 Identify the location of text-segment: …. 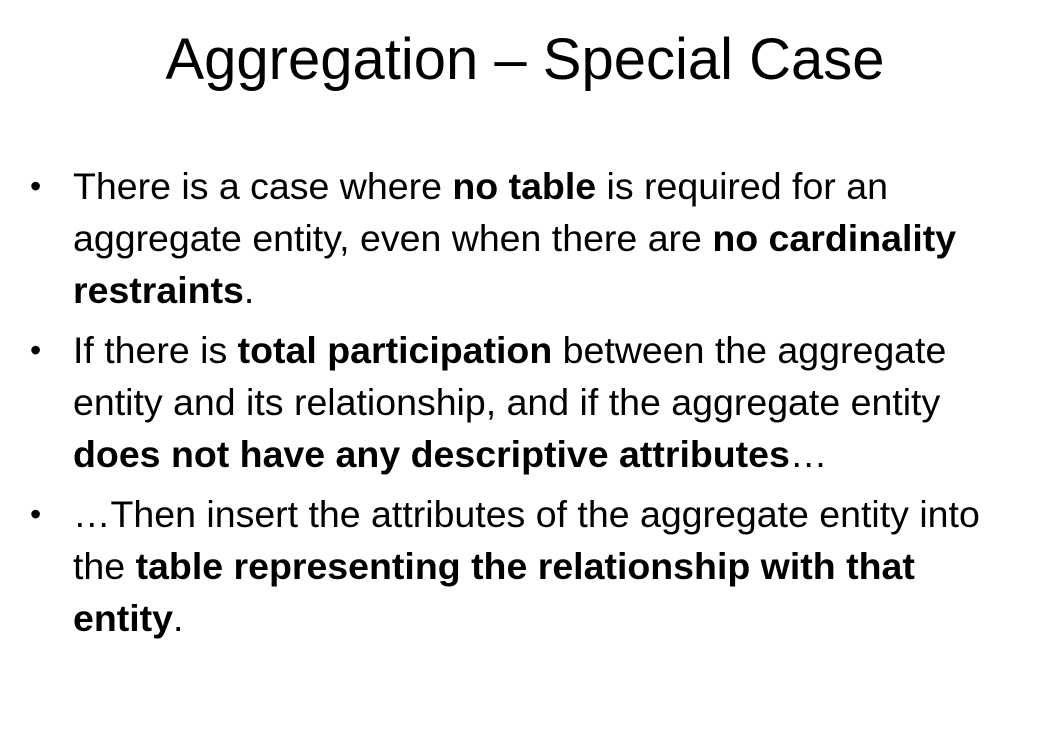
(808, 454).